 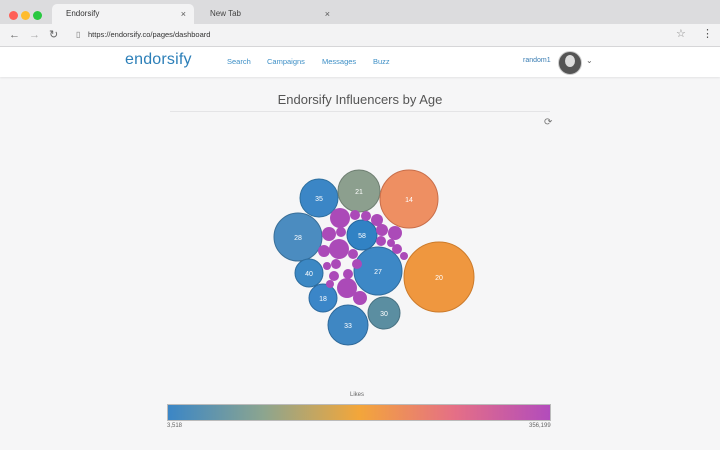 I want to click on bubble-label: 58, so click(x=362, y=236).